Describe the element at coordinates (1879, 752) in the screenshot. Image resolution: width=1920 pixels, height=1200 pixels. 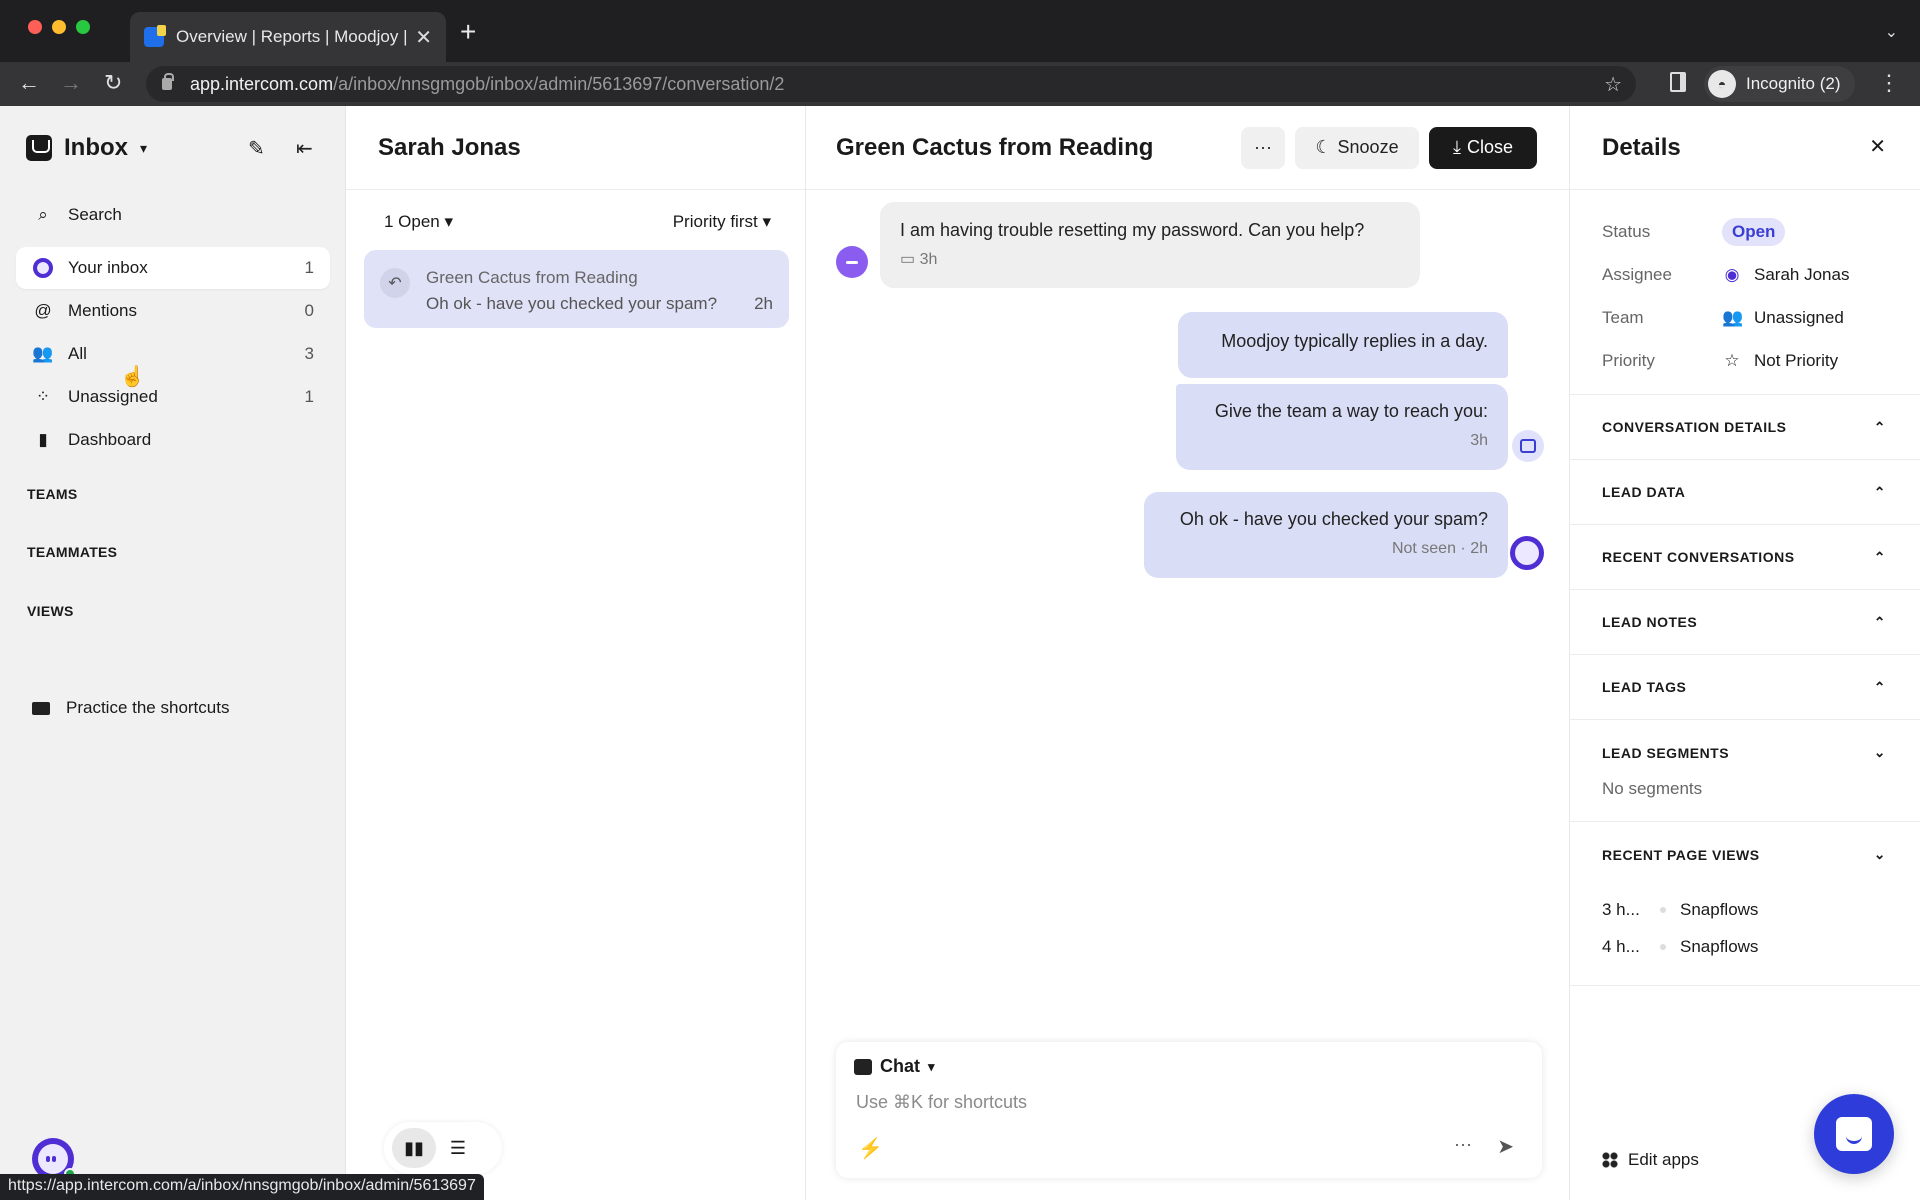
I see `chevron-down-icon: ⌄` at that location.